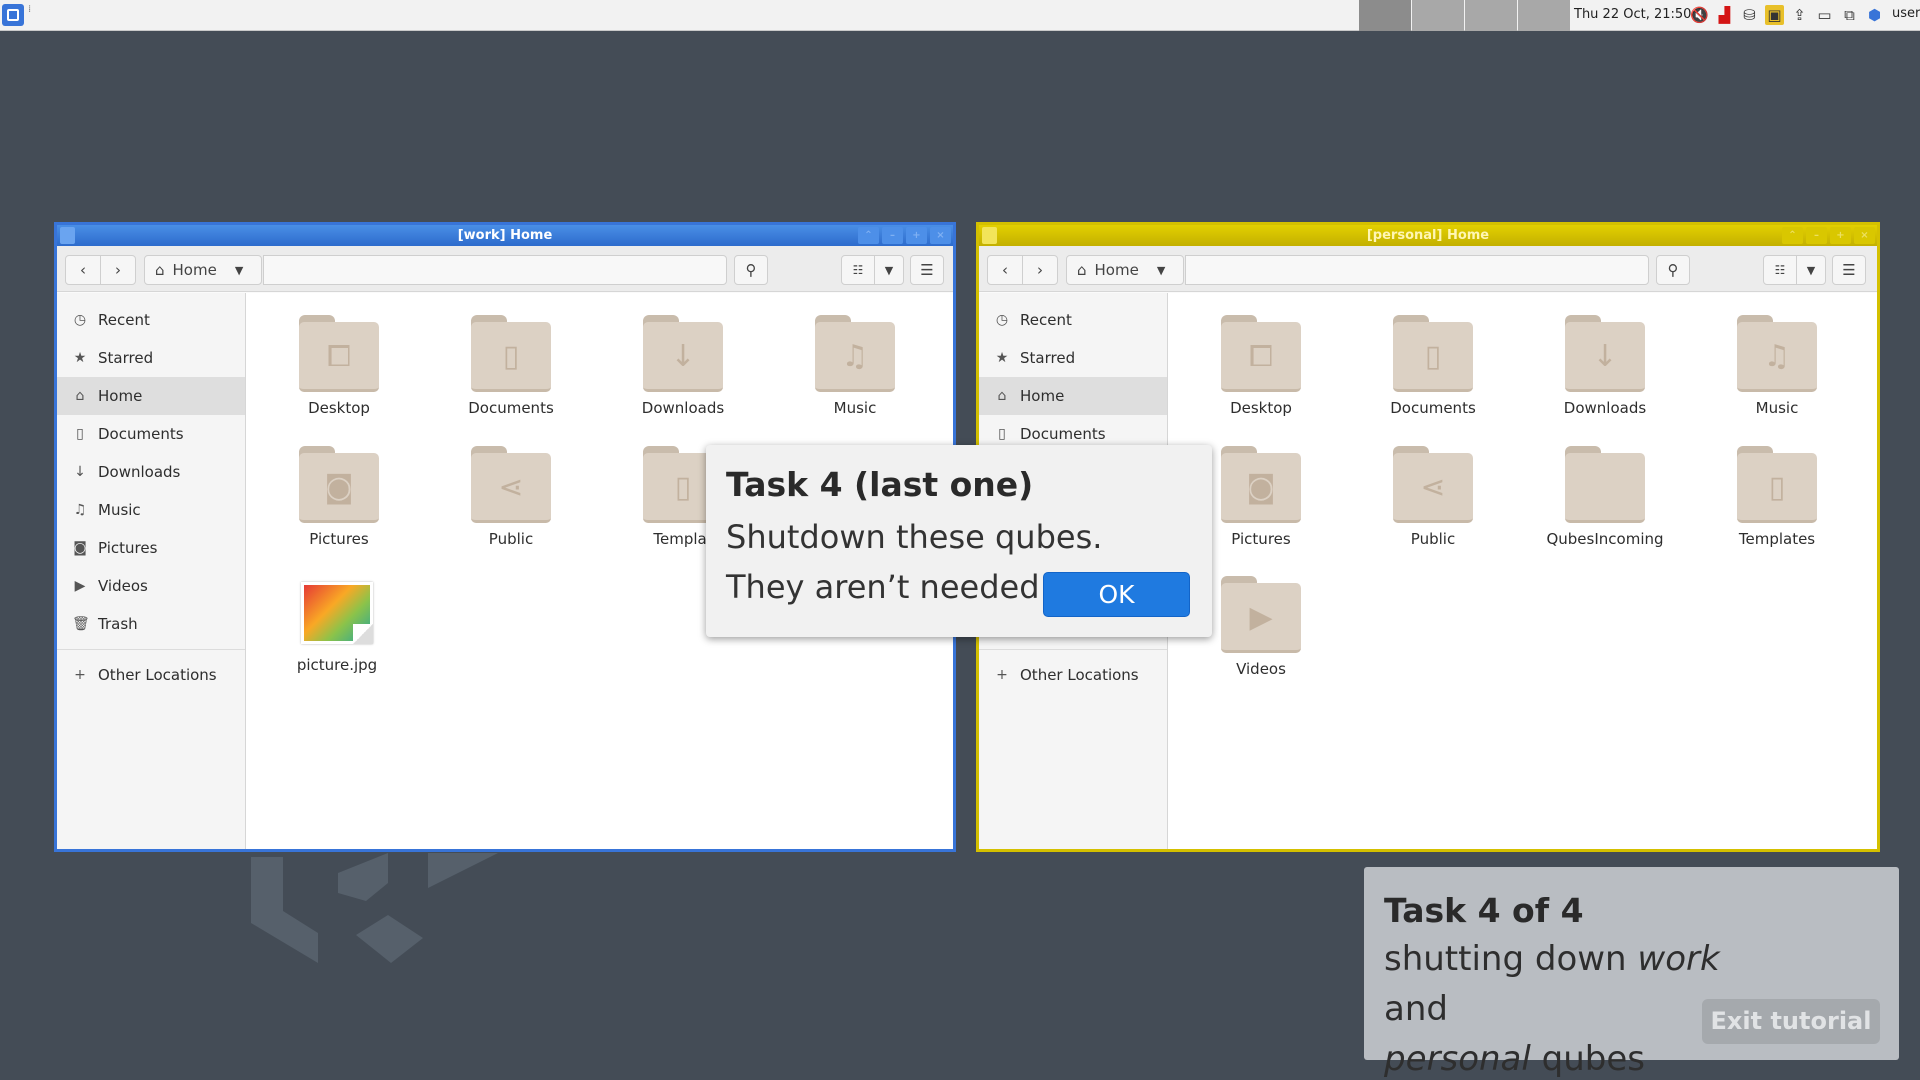  What do you see at coordinates (960, 15) in the screenshot?
I see `top-panel: ⁞ Thu 22 Oct, 21:50 🔇 ▟ ⛁ ▣ ⇪ ▭ ⧉ ⬢ user` at bounding box center [960, 15].